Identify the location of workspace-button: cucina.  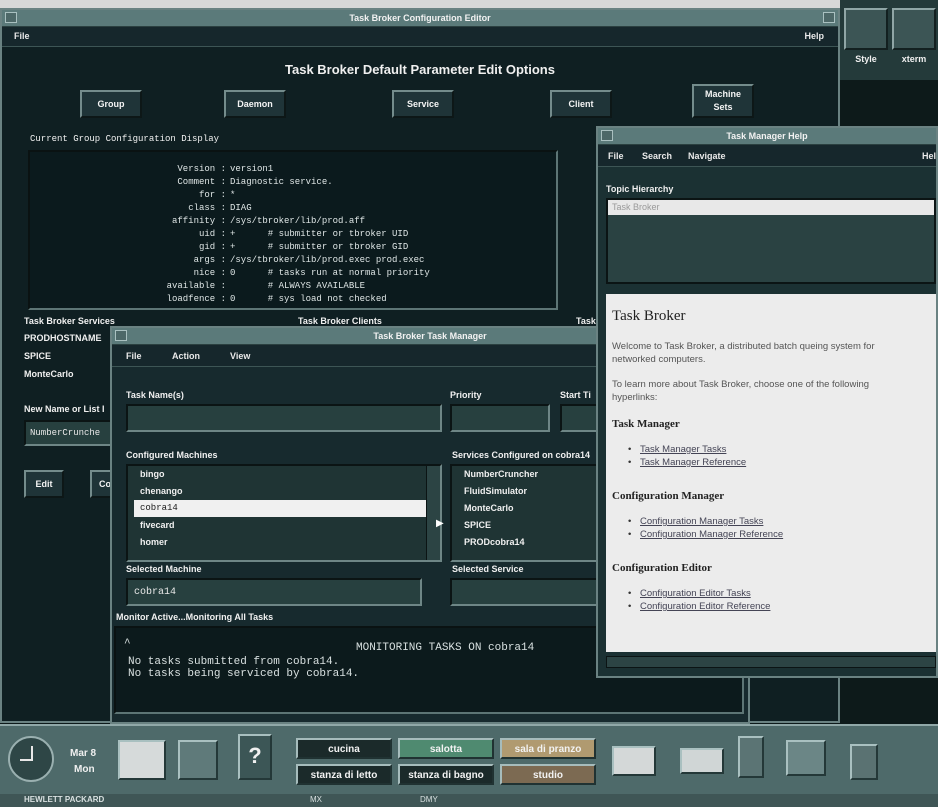
(344, 748).